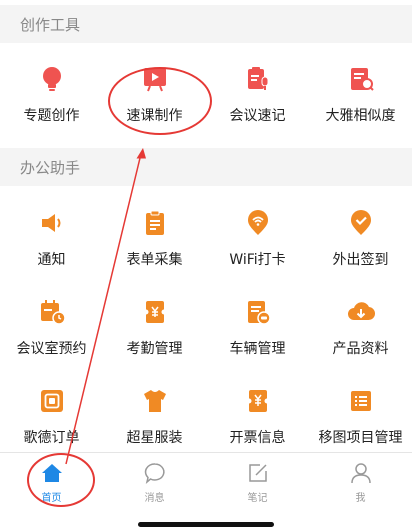 The width and height of the screenshot is (412, 531). What do you see at coordinates (51, 247) in the screenshot?
I see `office-notice: 通知` at bounding box center [51, 247].